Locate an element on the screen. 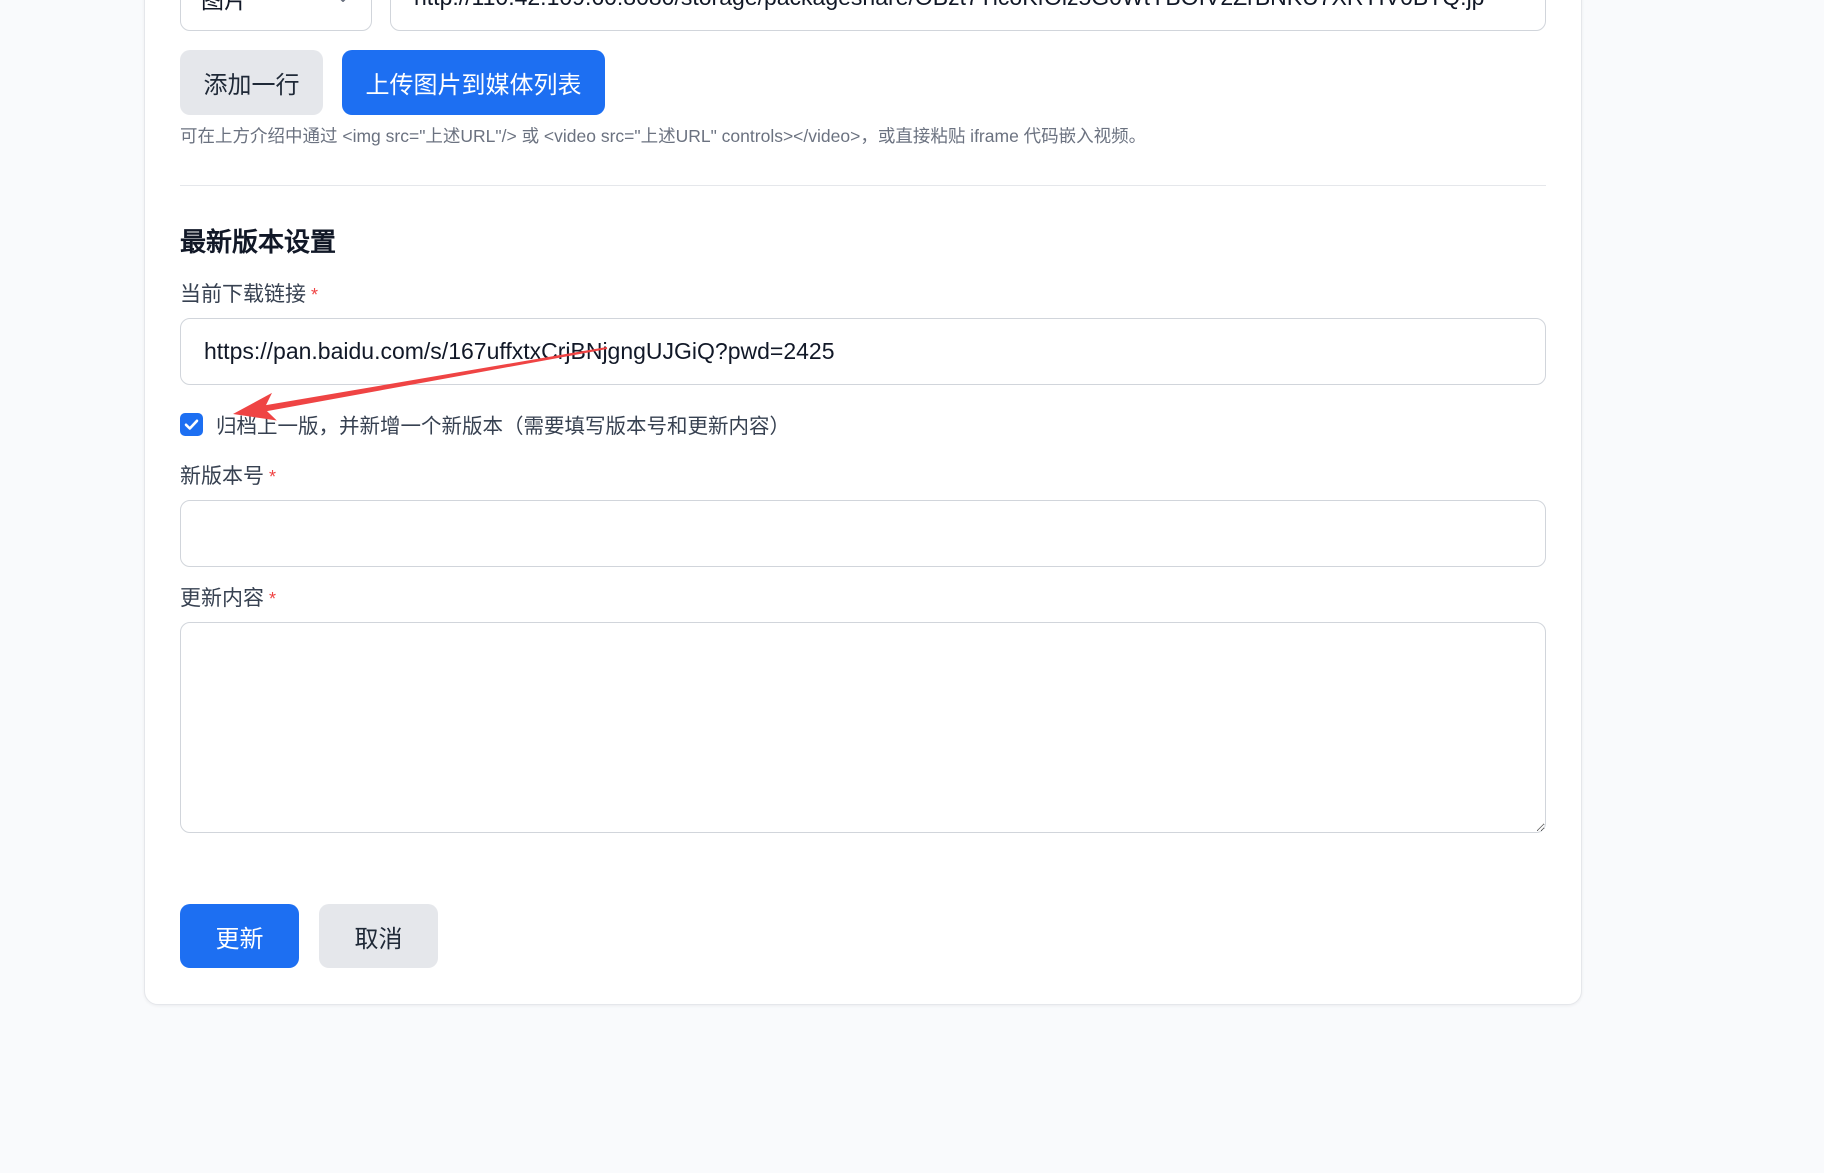 This screenshot has height=1173, width=1824. download-link-input is located at coordinates (863, 351).